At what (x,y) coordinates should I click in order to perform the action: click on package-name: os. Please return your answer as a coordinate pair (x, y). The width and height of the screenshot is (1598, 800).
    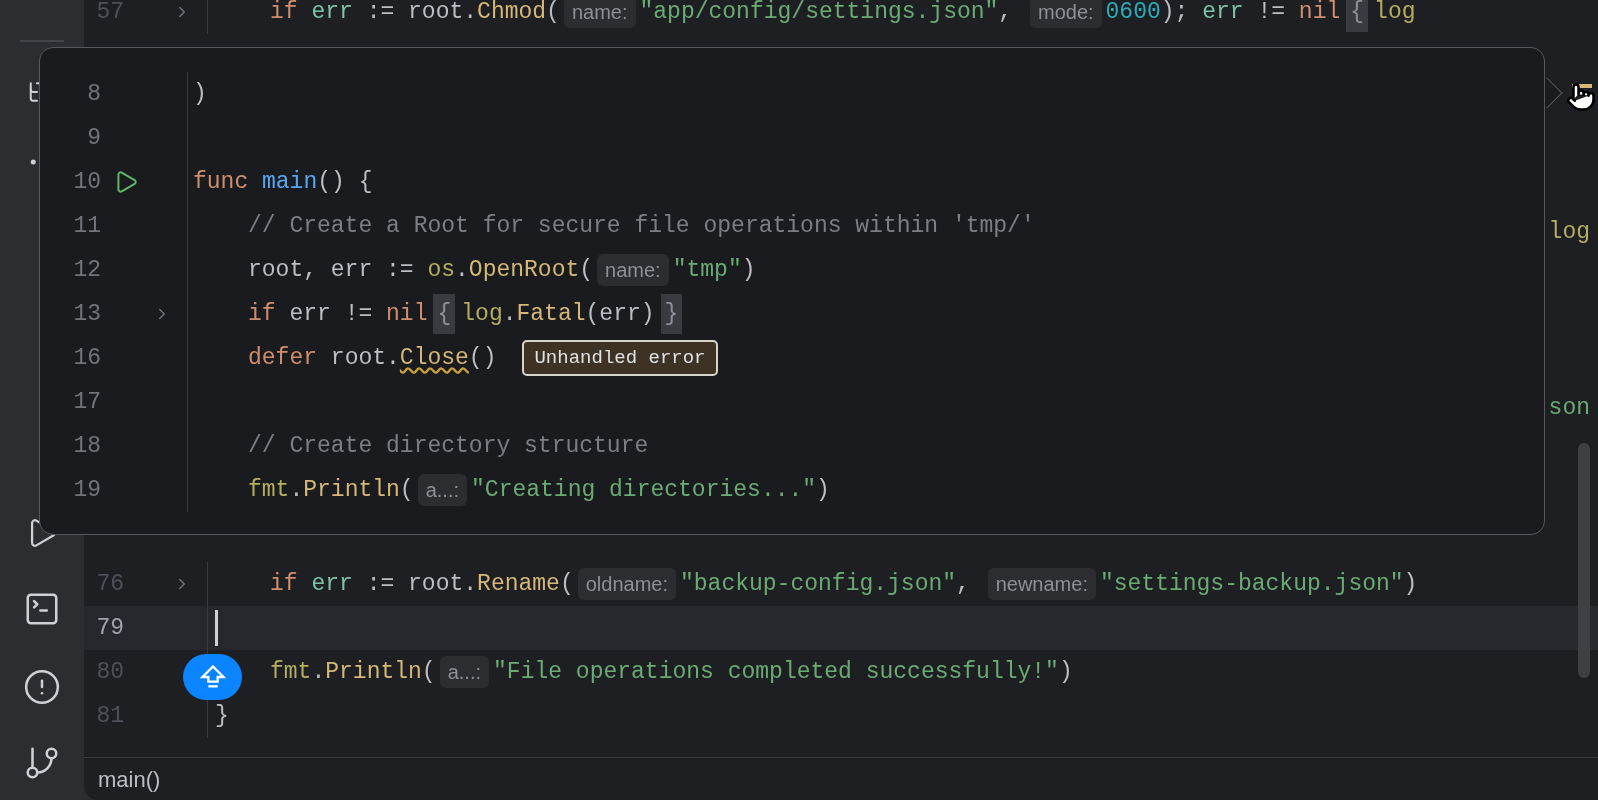
    Looking at the image, I should click on (441, 270).